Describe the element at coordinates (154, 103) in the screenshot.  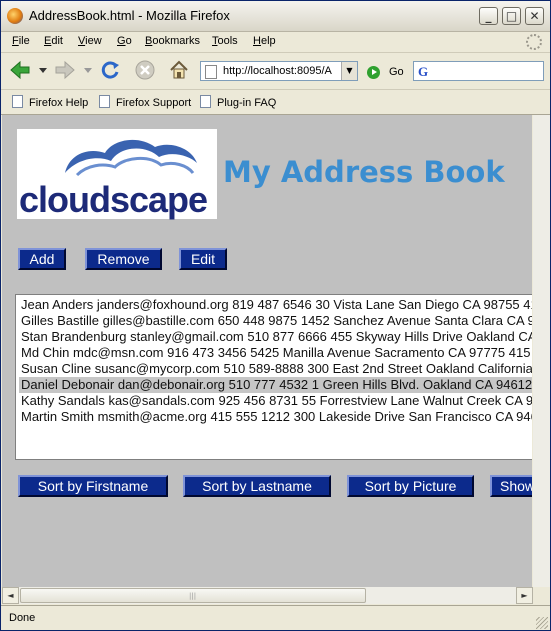
I see `bookmark-label: Firefox Support` at that location.